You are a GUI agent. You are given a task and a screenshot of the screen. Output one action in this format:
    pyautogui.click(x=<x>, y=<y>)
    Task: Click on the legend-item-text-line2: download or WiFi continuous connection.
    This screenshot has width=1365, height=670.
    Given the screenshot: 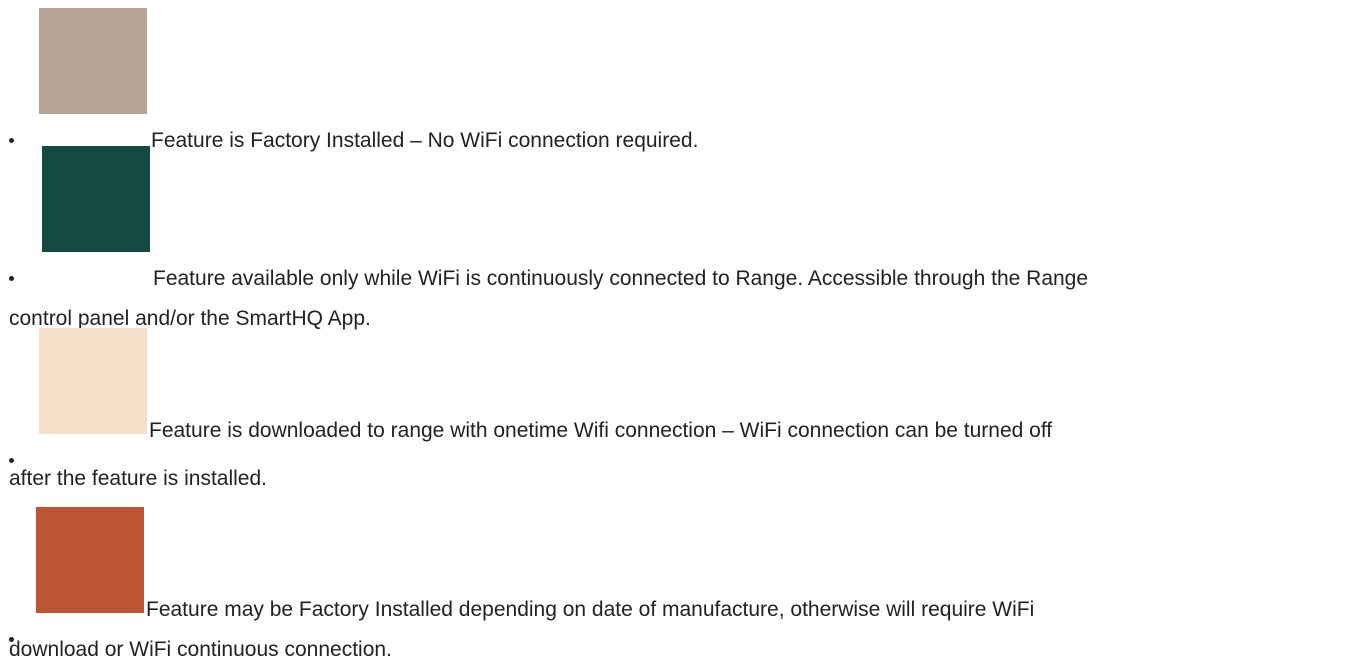 What is the action you would take?
    pyautogui.click(x=200, y=649)
    